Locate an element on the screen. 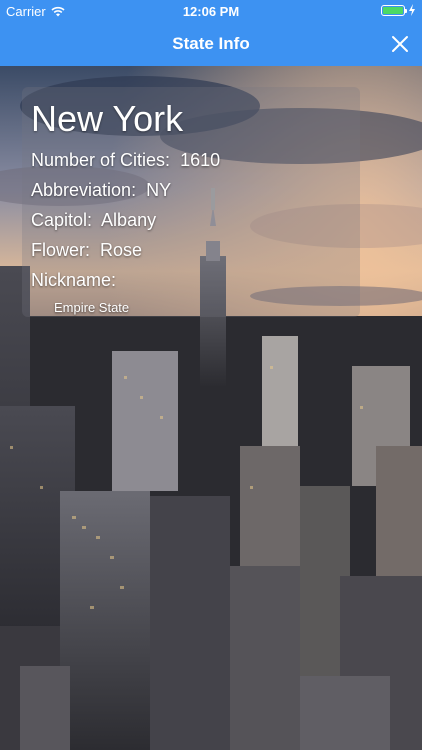 The width and height of the screenshot is (422, 750). flower-label: Flower: is located at coordinates (61, 250).